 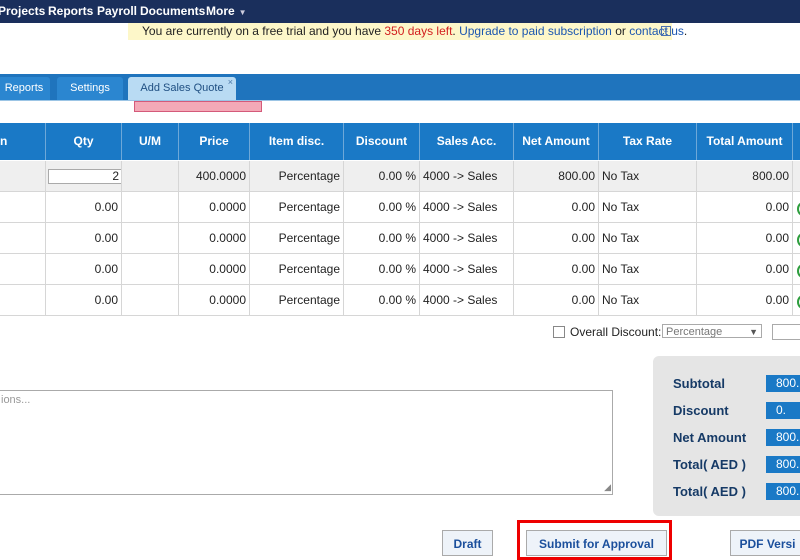 I want to click on trial-or: or, so click(x=620, y=31).